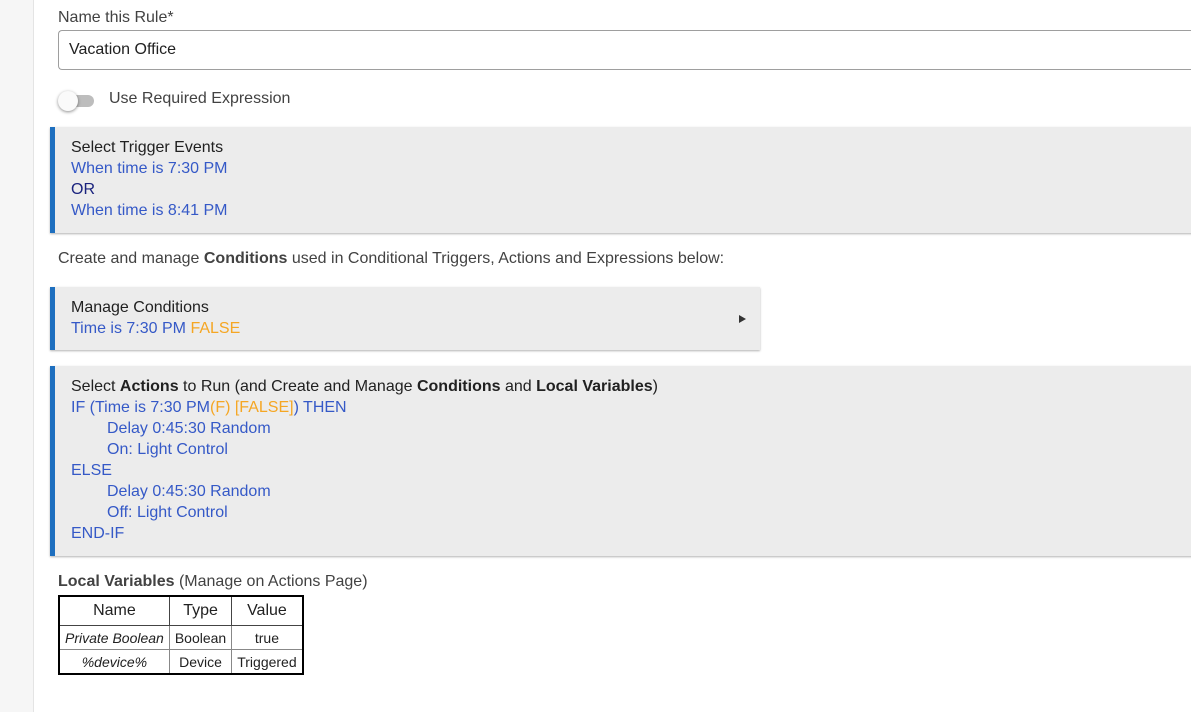 This screenshot has width=1191, height=712. I want to click on variable-type: Boolean, so click(200, 637).